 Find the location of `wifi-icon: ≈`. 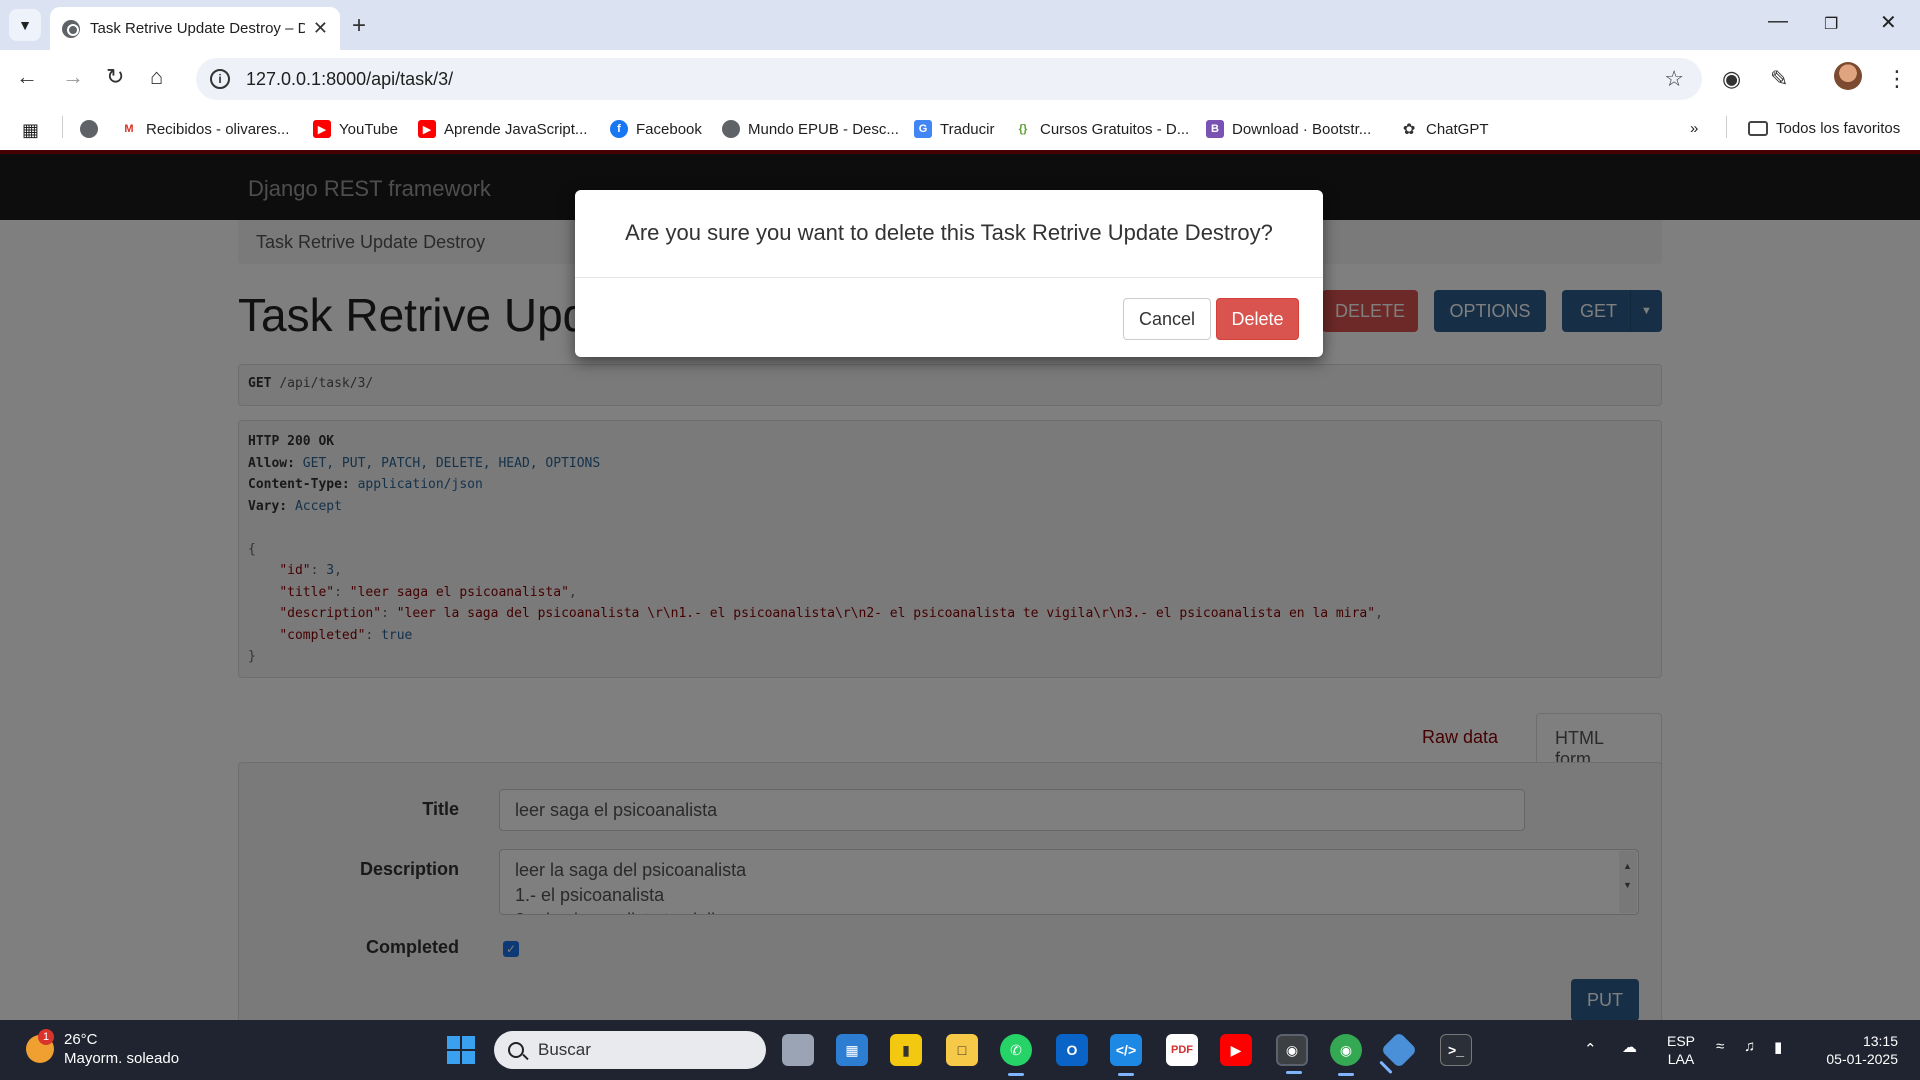

wifi-icon: ≈ is located at coordinates (1720, 1046).